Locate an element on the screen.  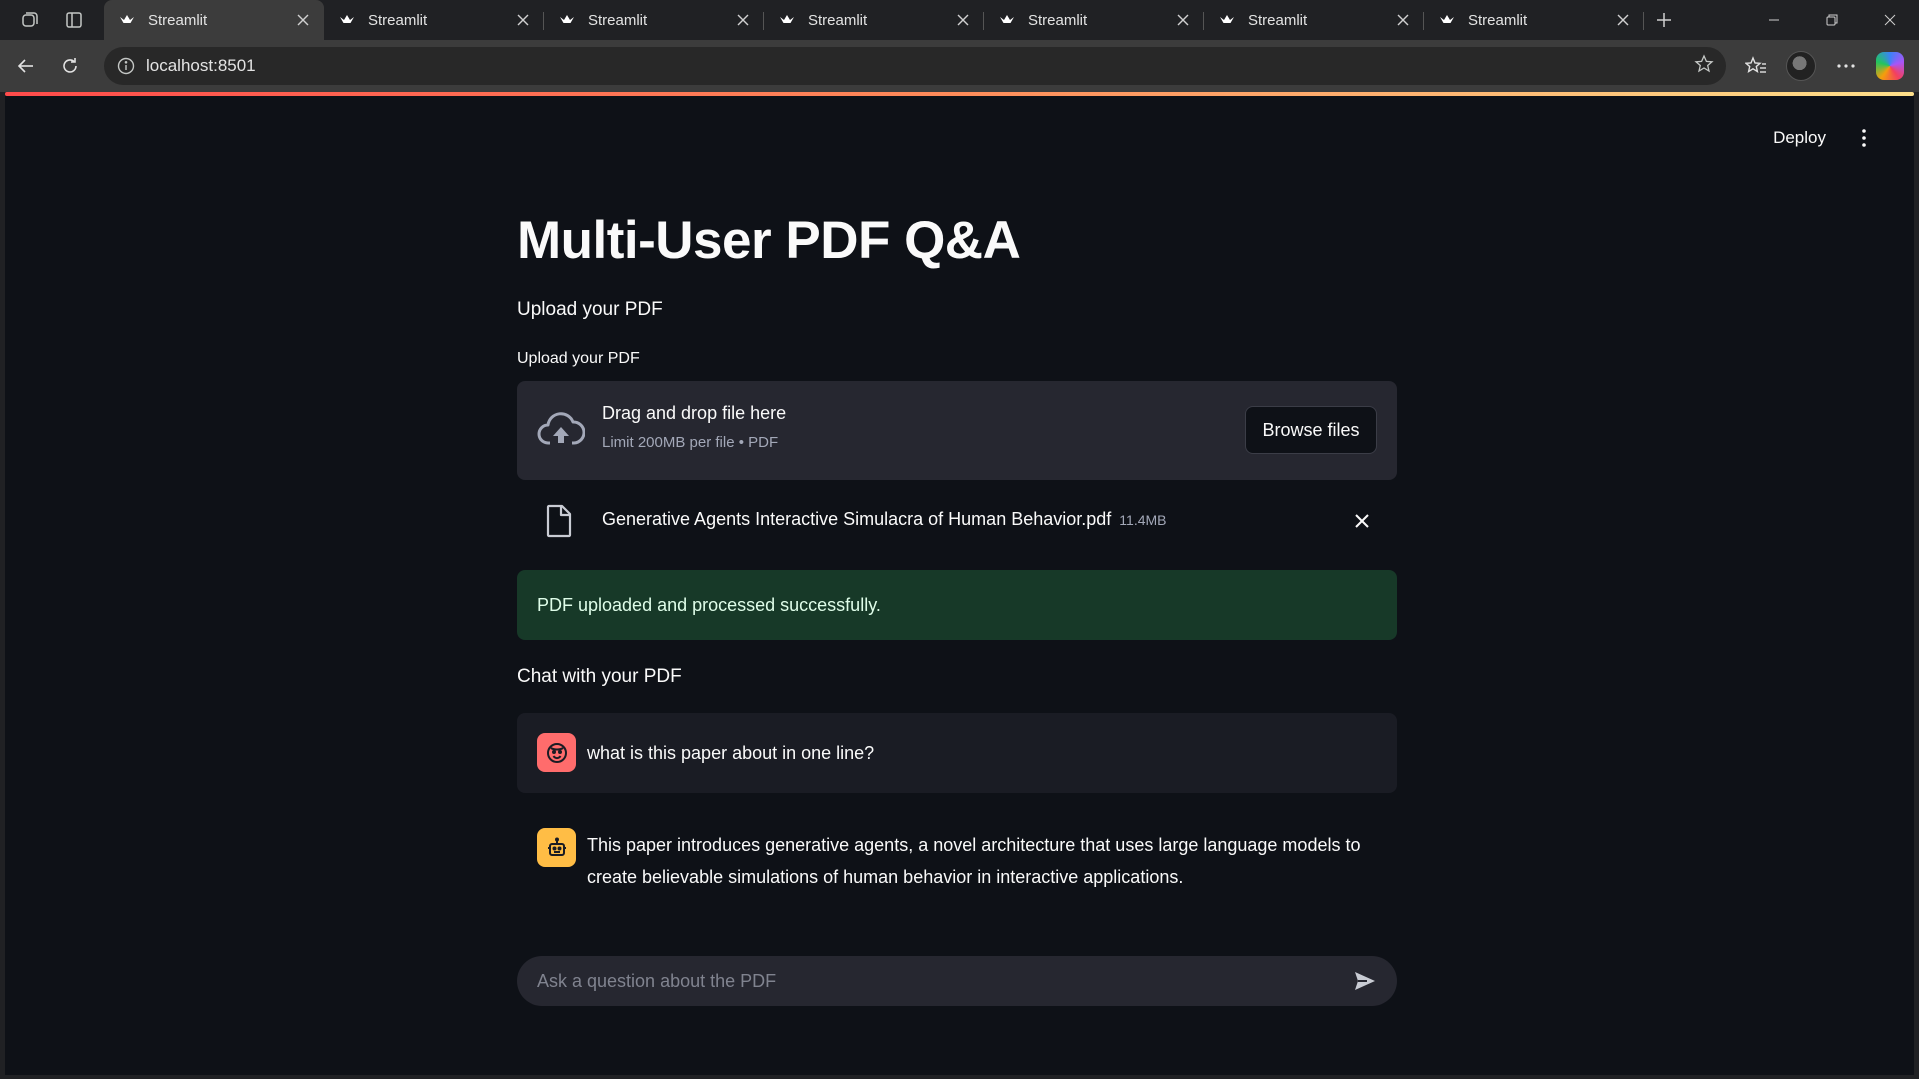
chat-input-box is located at coordinates (957, 981).